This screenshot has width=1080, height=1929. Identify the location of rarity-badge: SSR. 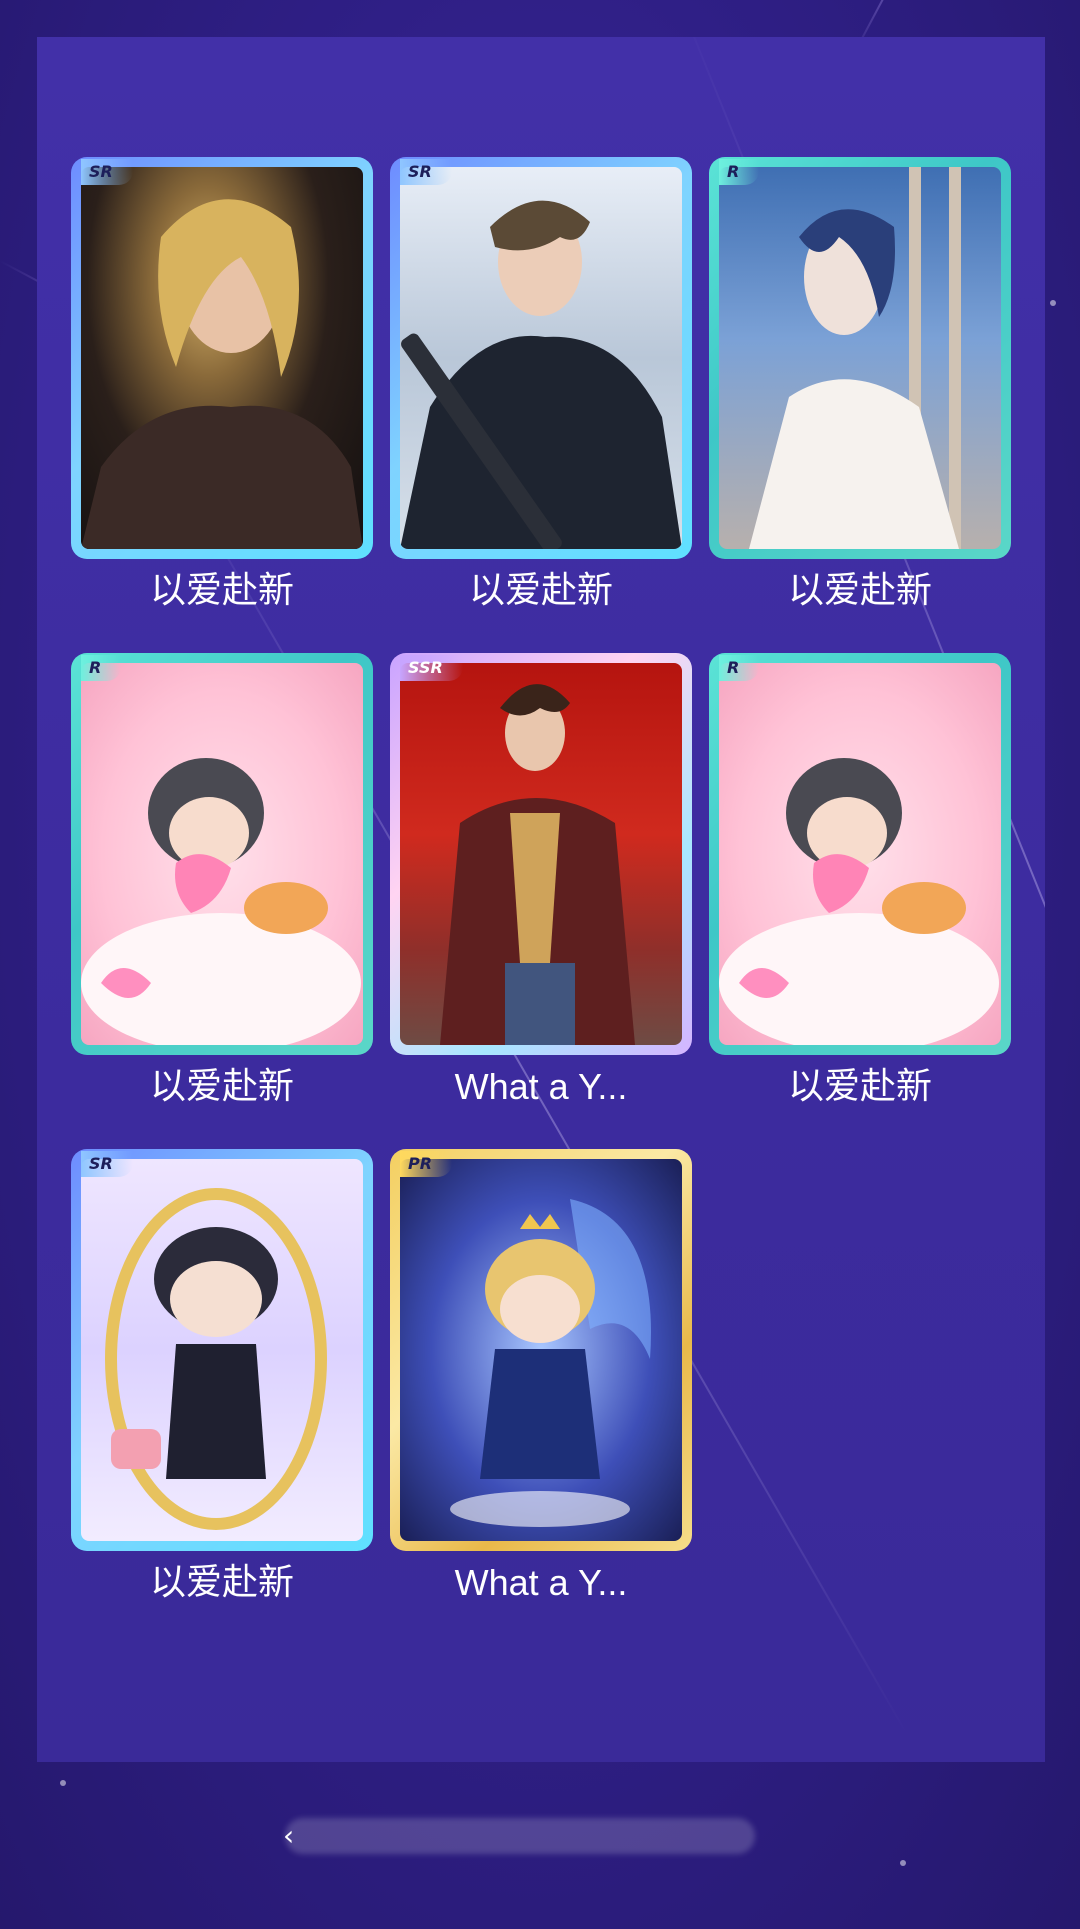
(431, 668).